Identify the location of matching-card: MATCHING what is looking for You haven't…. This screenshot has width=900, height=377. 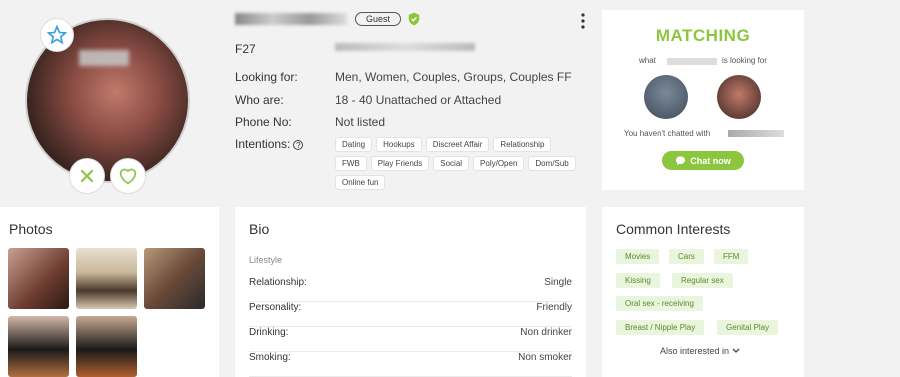
(703, 100).